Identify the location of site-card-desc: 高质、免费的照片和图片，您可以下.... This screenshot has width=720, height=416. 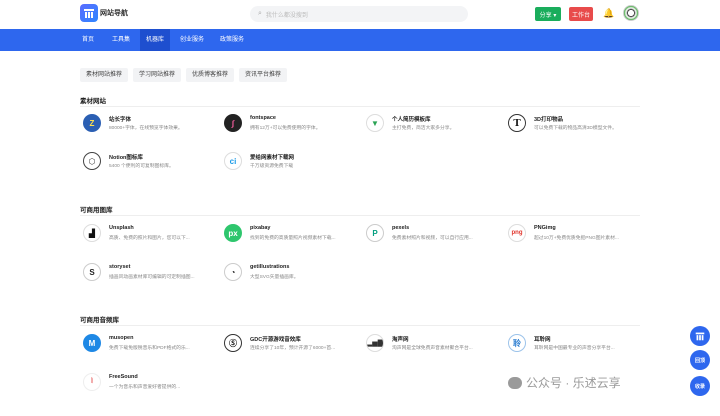
(149, 238).